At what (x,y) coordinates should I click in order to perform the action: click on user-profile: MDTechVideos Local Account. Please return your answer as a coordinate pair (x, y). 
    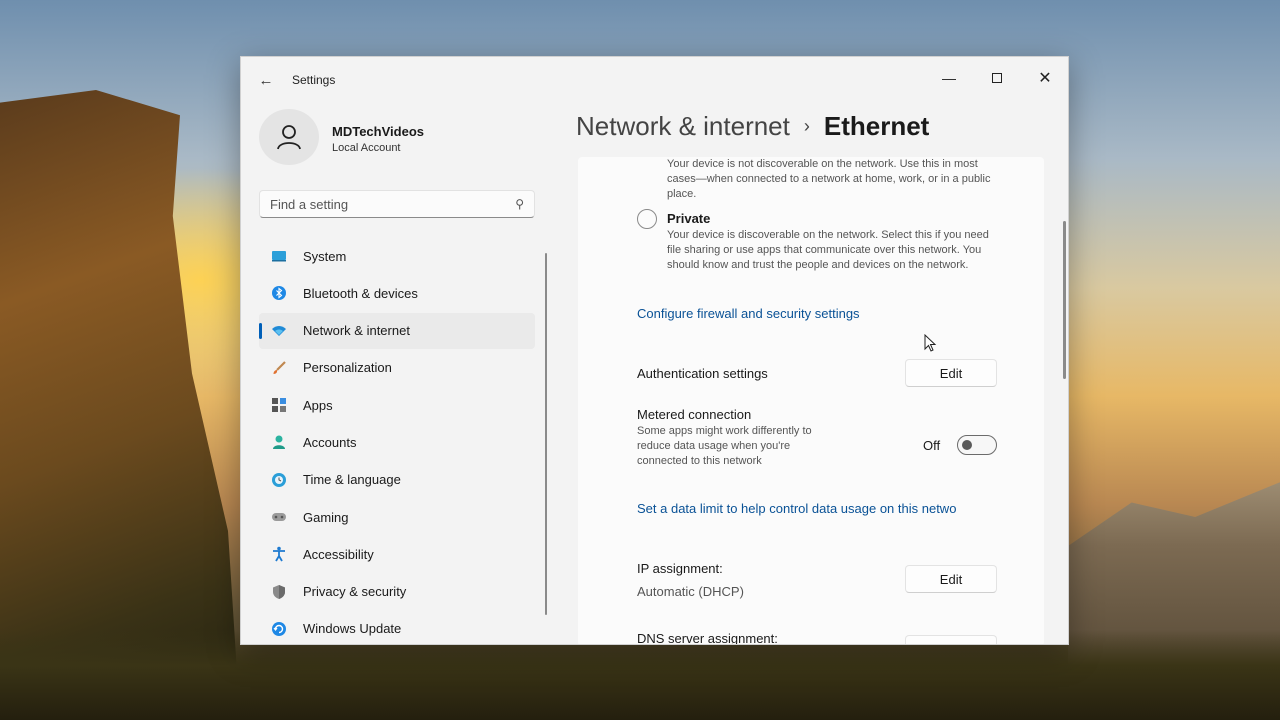
    Looking at the image, I should click on (399, 137).